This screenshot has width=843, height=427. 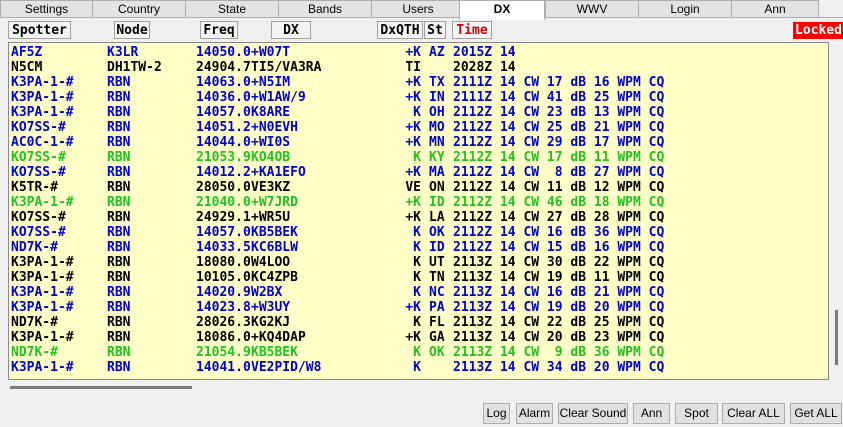 What do you see at coordinates (651, 413) in the screenshot?
I see `ann-button: Ann` at bounding box center [651, 413].